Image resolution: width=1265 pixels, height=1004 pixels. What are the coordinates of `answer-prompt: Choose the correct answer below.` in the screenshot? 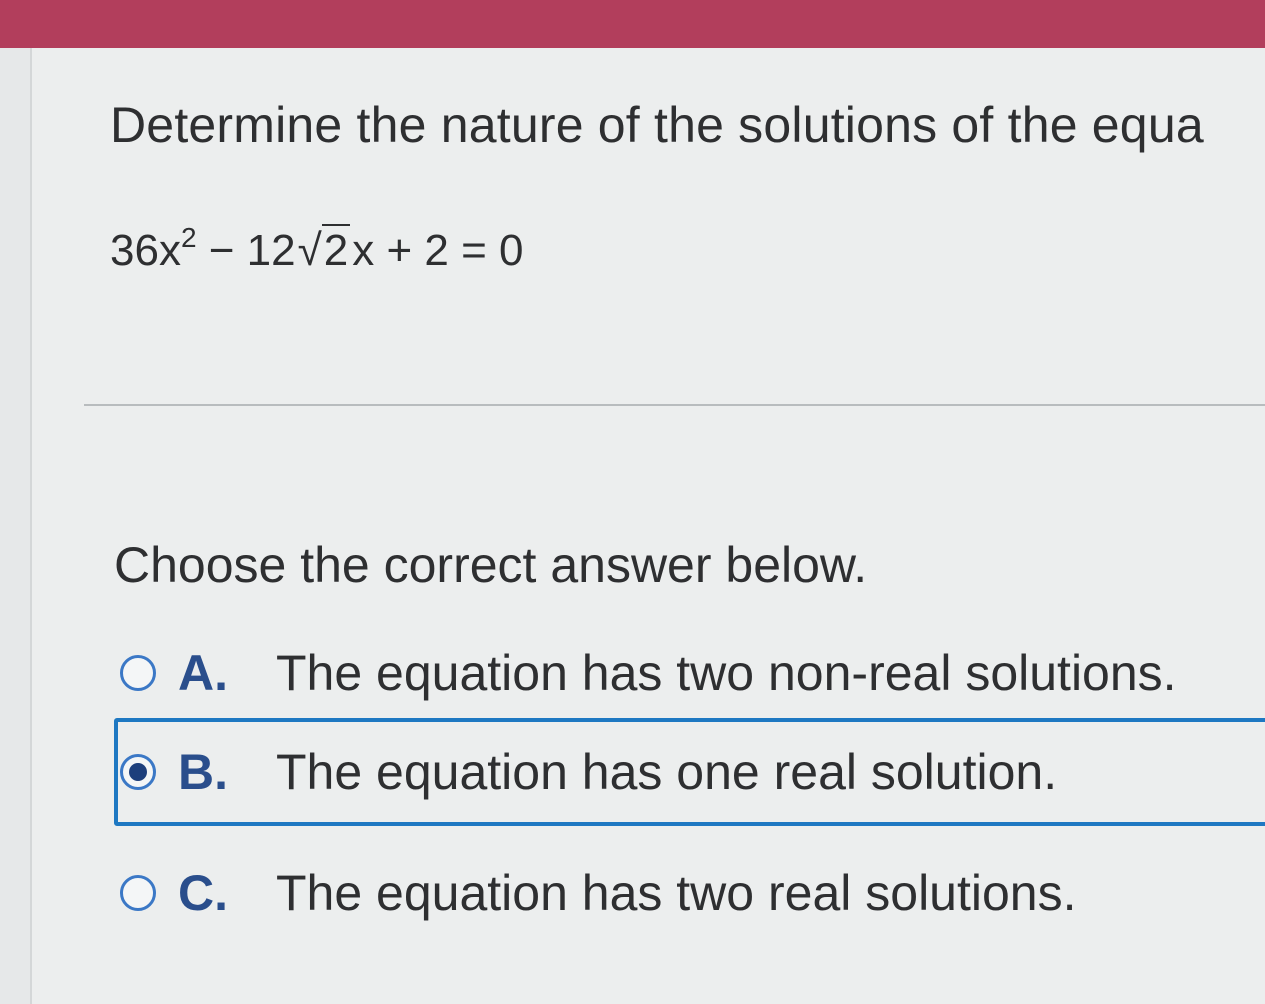 It's located at (491, 565).